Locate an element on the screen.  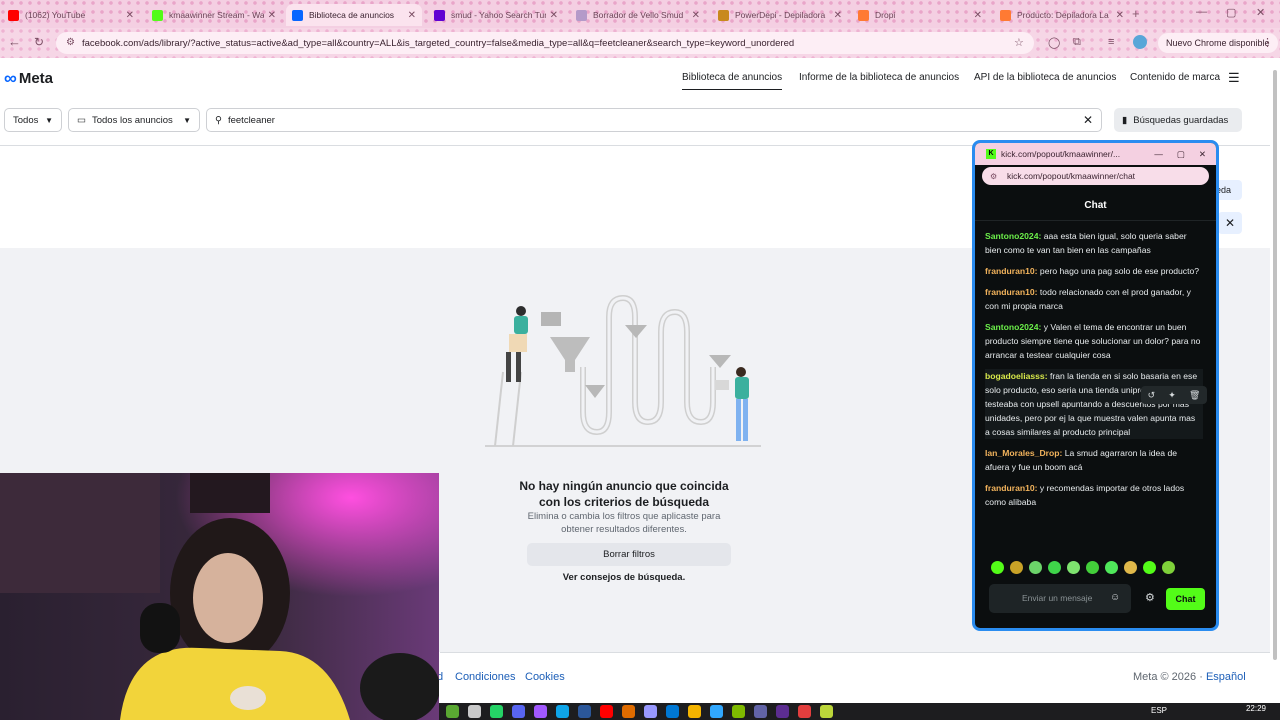
delete-icon: 🗑 is located at coordinates (1194, 395).